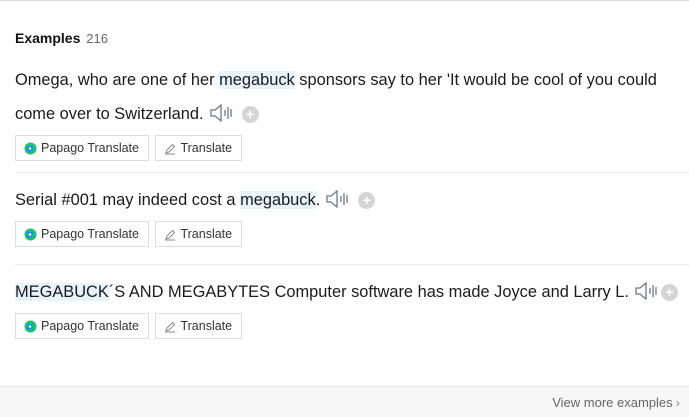 The height and width of the screenshot is (417, 689). I want to click on examples-title: Examples, so click(48, 38).